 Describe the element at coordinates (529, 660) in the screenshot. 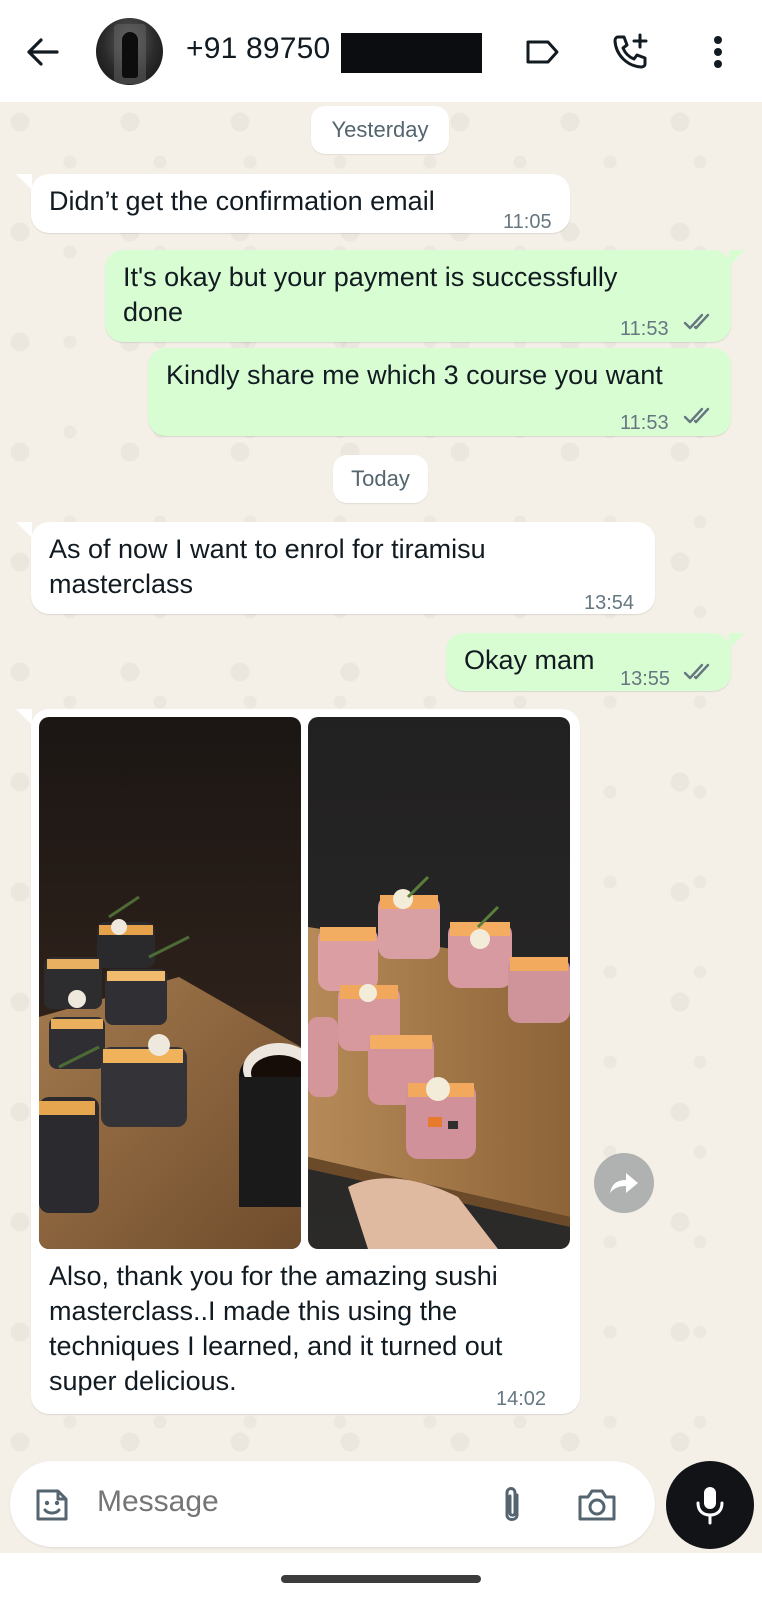

I see `message-text: Okay mam` at that location.